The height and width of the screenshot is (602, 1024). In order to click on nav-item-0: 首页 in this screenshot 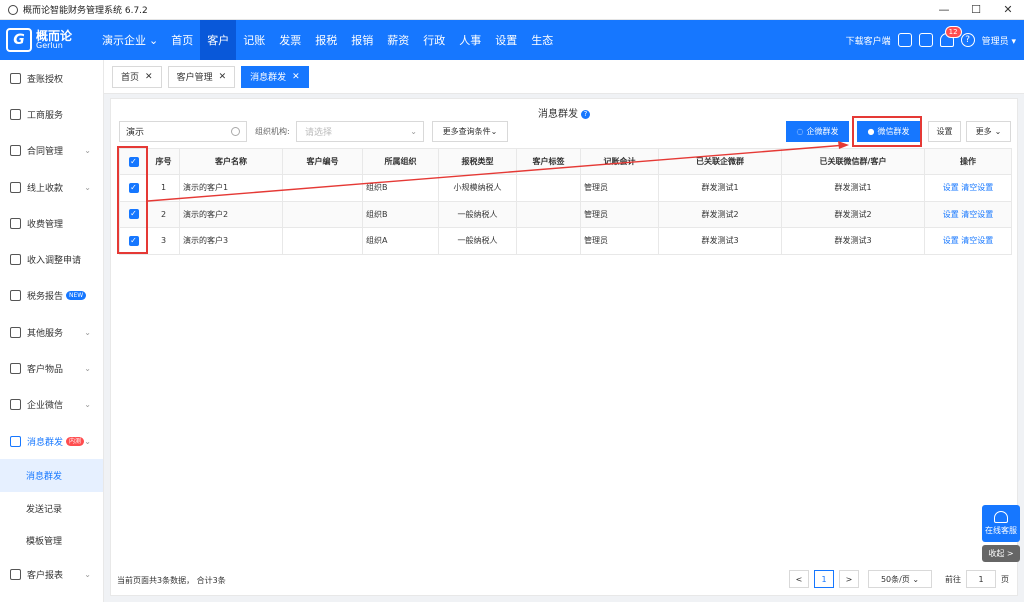, I will do `click(182, 40)`.